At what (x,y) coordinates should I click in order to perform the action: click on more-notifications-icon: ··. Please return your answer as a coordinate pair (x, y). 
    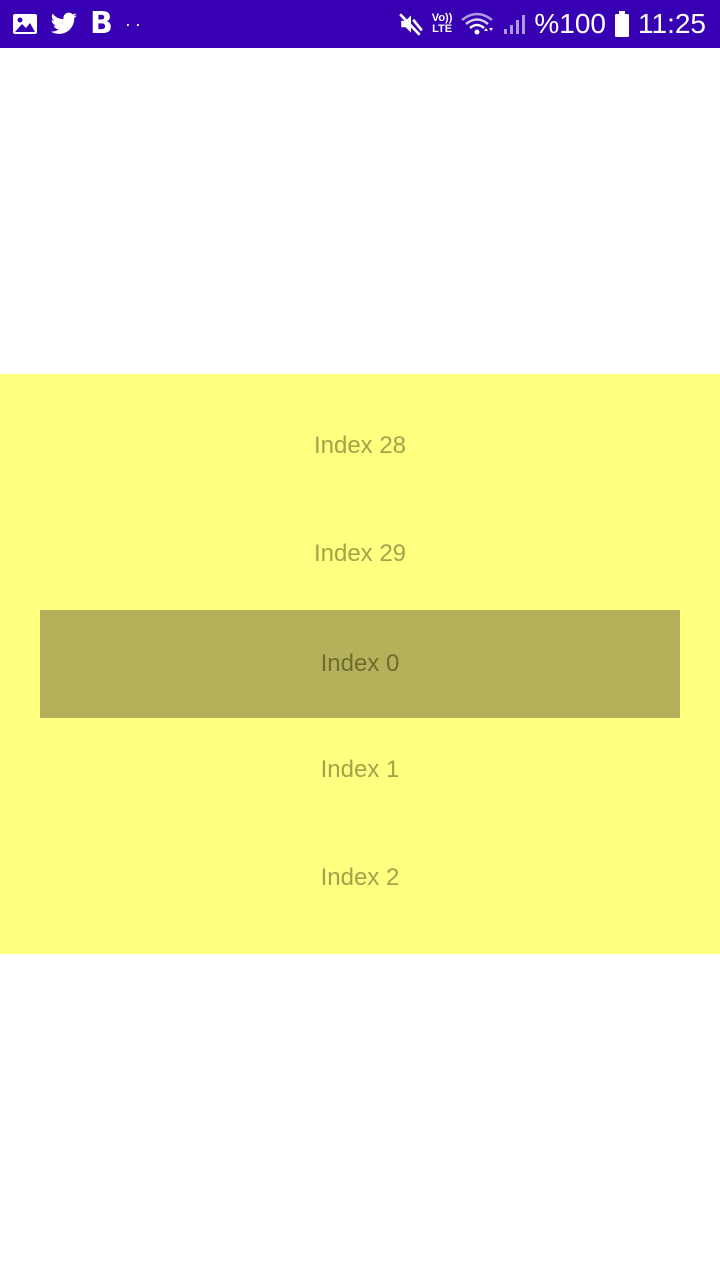
    Looking at the image, I should click on (134, 23).